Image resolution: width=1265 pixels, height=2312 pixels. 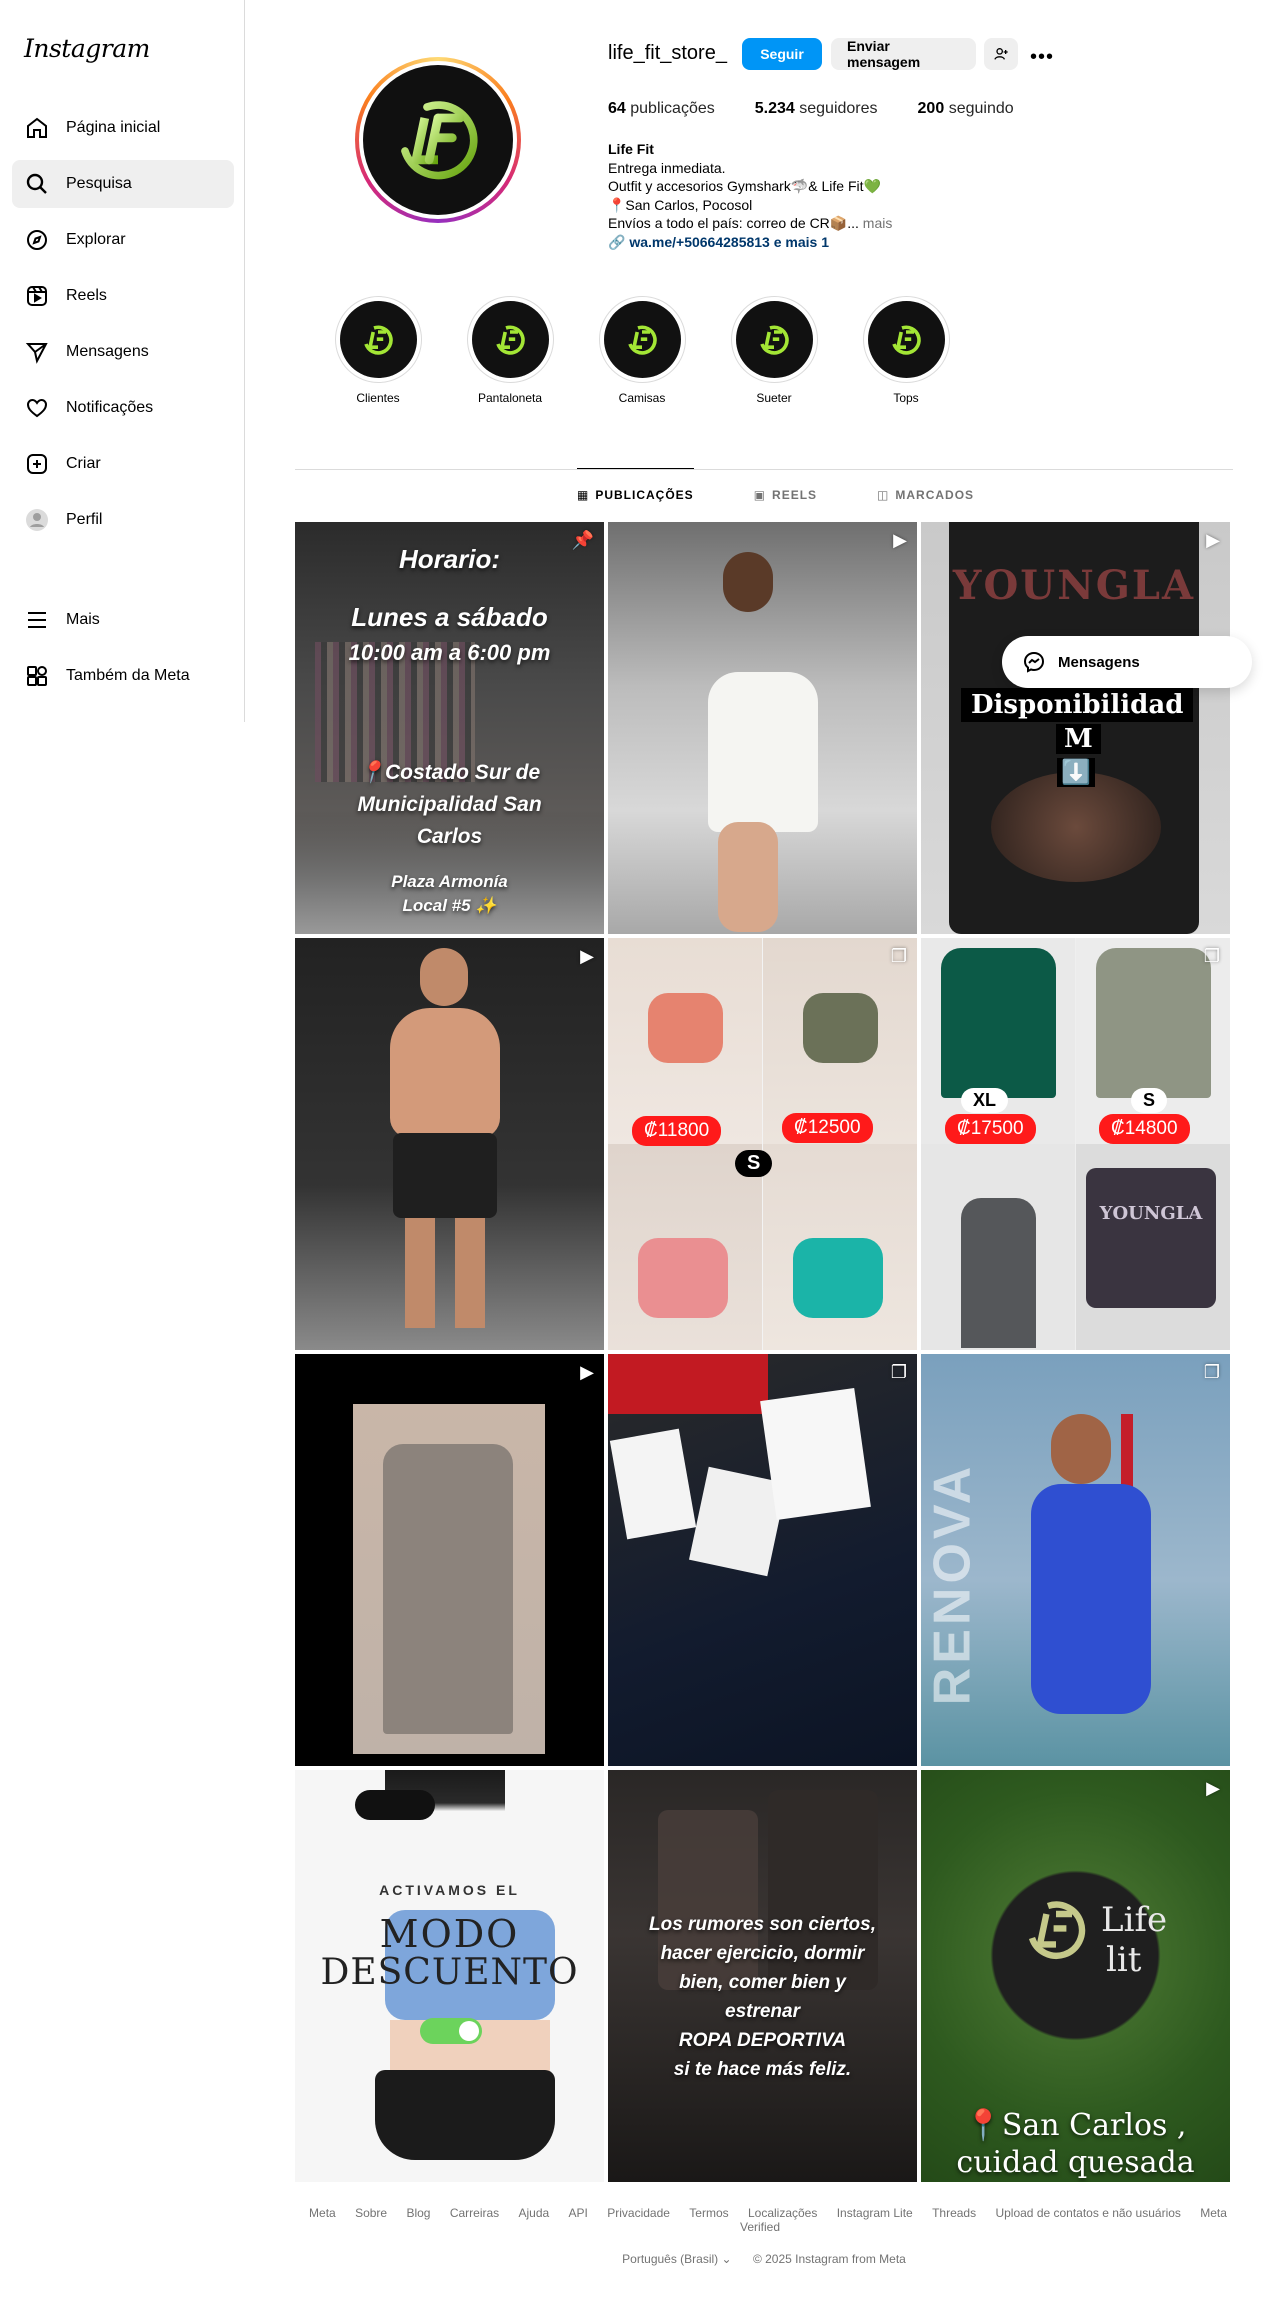 What do you see at coordinates (1144, 1129) in the screenshot?
I see `price-tag: ₡14800` at bounding box center [1144, 1129].